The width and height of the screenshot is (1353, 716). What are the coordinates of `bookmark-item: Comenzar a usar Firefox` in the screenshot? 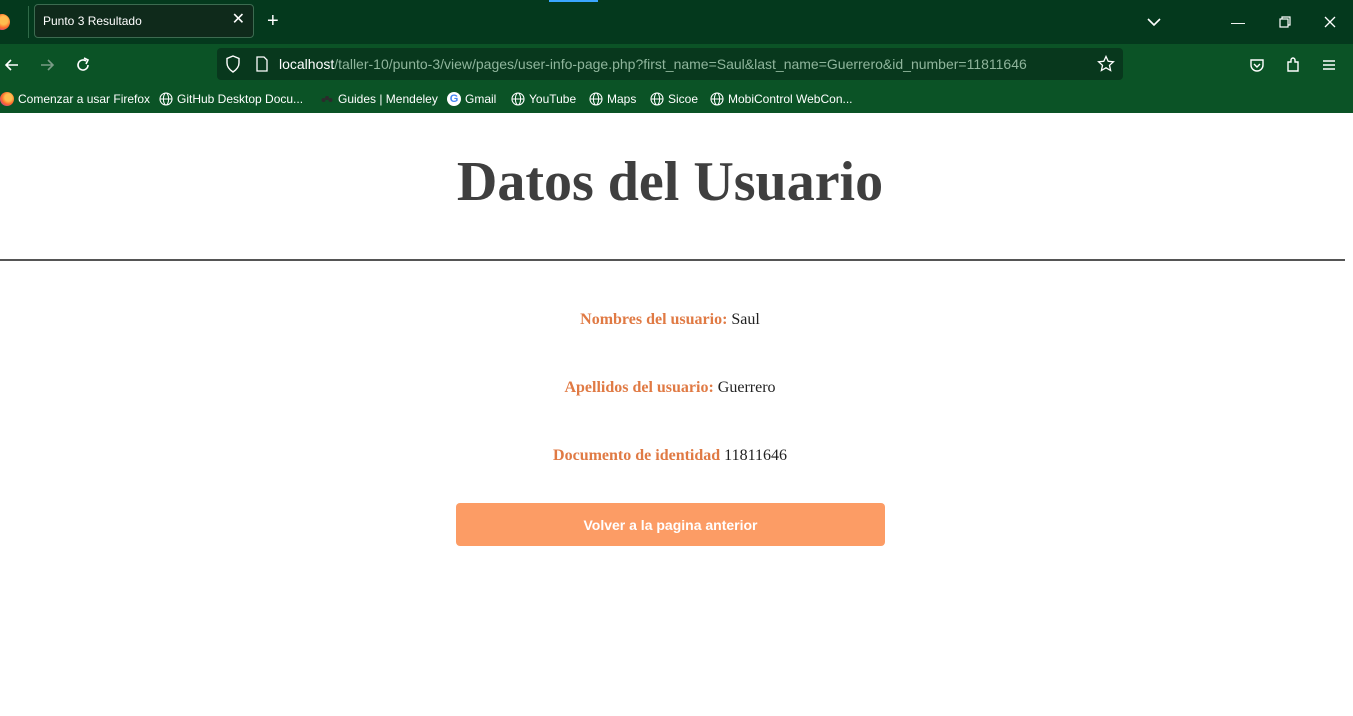 It's located at (75, 99).